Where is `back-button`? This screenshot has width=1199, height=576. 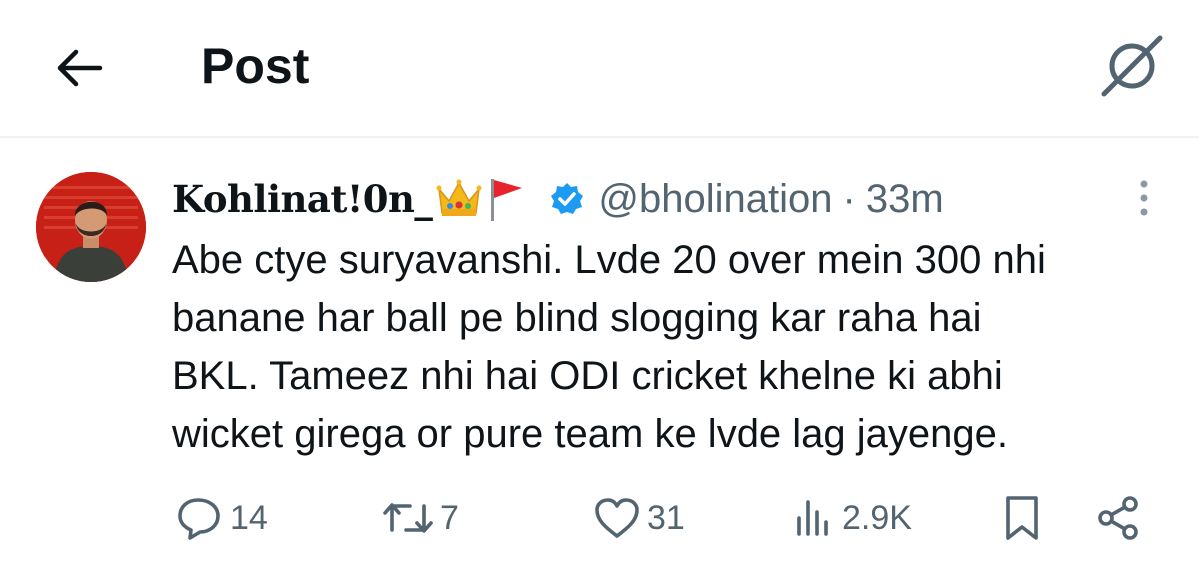
back-button is located at coordinates (78, 68).